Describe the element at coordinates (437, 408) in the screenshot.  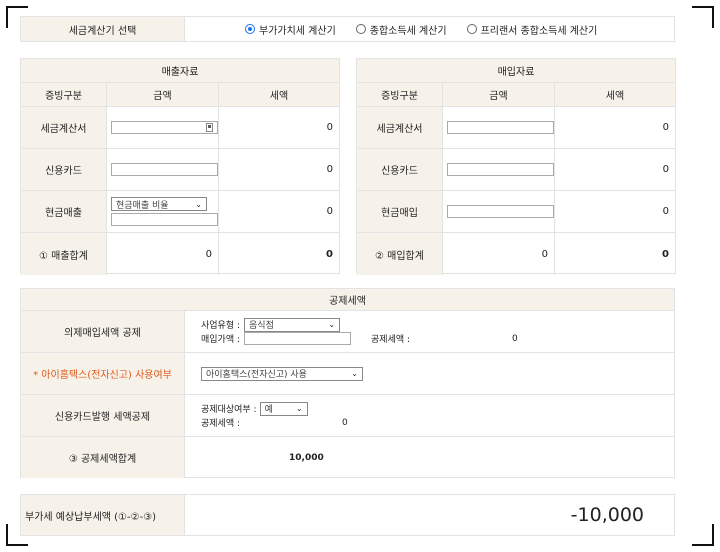
I see `target-line: 공제대상여부 : 예 ⌄` at that location.